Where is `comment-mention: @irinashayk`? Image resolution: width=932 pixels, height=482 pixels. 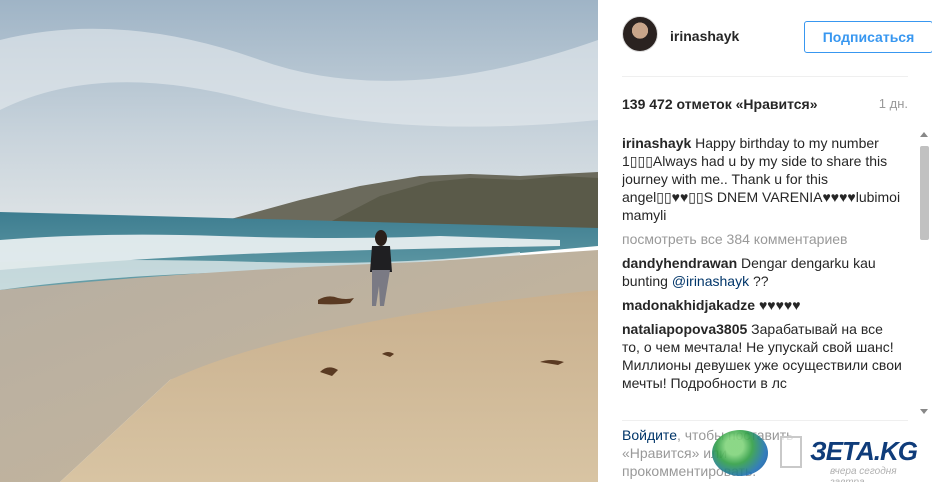 comment-mention: @irinashayk is located at coordinates (710, 281).